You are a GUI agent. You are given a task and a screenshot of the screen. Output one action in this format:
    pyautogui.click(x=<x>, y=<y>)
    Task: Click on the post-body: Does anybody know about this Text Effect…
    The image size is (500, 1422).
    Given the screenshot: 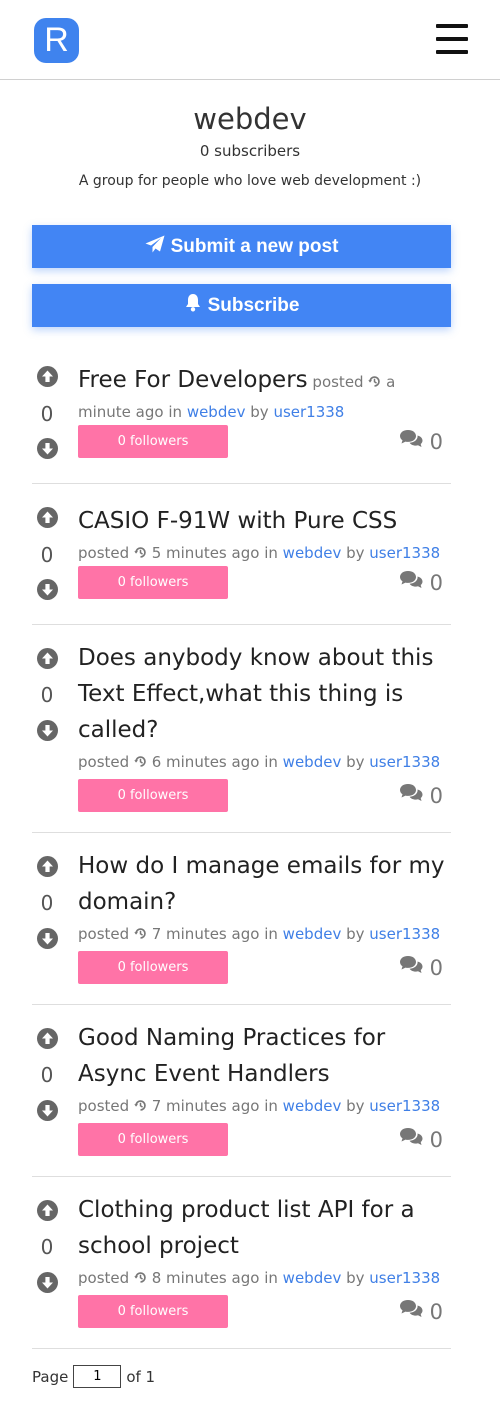 What is the action you would take?
    pyautogui.click(x=264, y=708)
    